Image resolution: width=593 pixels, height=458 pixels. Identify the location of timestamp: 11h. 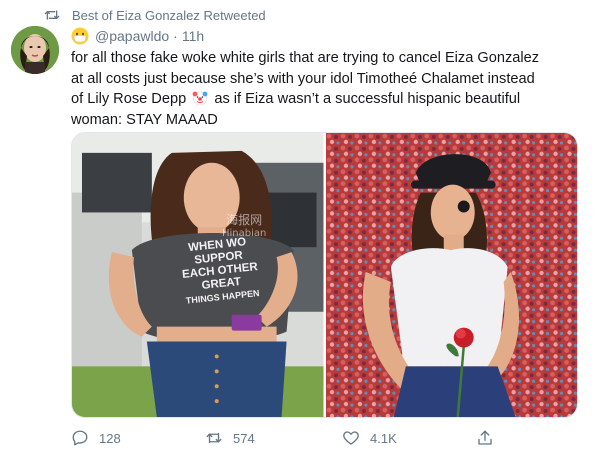
(193, 36).